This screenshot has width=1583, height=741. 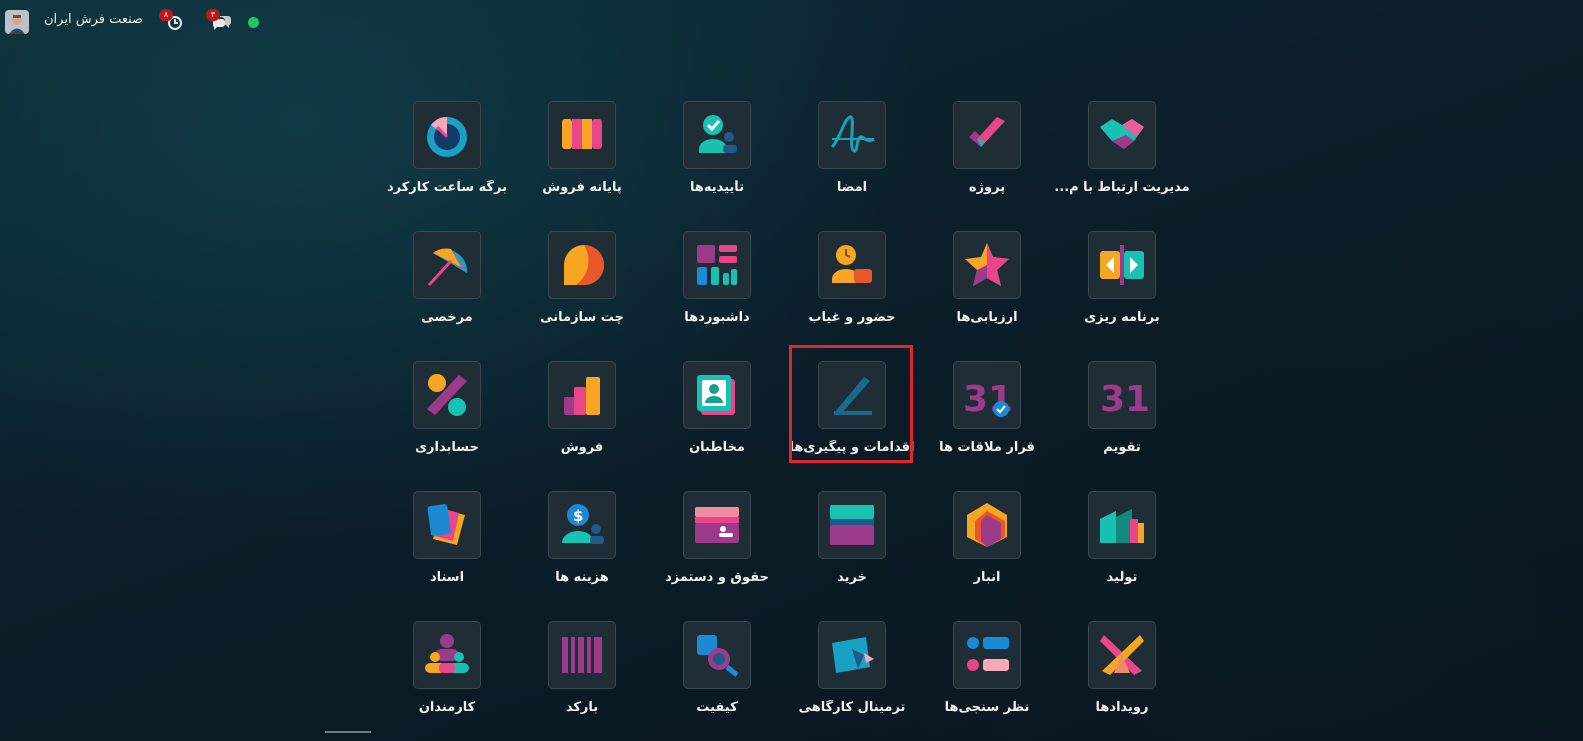 I want to click on app-surveys: نظر سنجی‌ها, so click(x=987, y=681).